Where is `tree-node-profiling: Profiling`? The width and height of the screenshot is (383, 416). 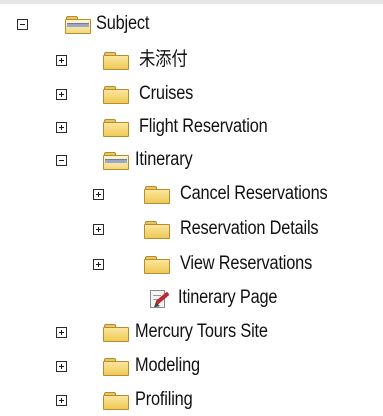
tree-node-profiling: Profiling is located at coordinates (129, 400).